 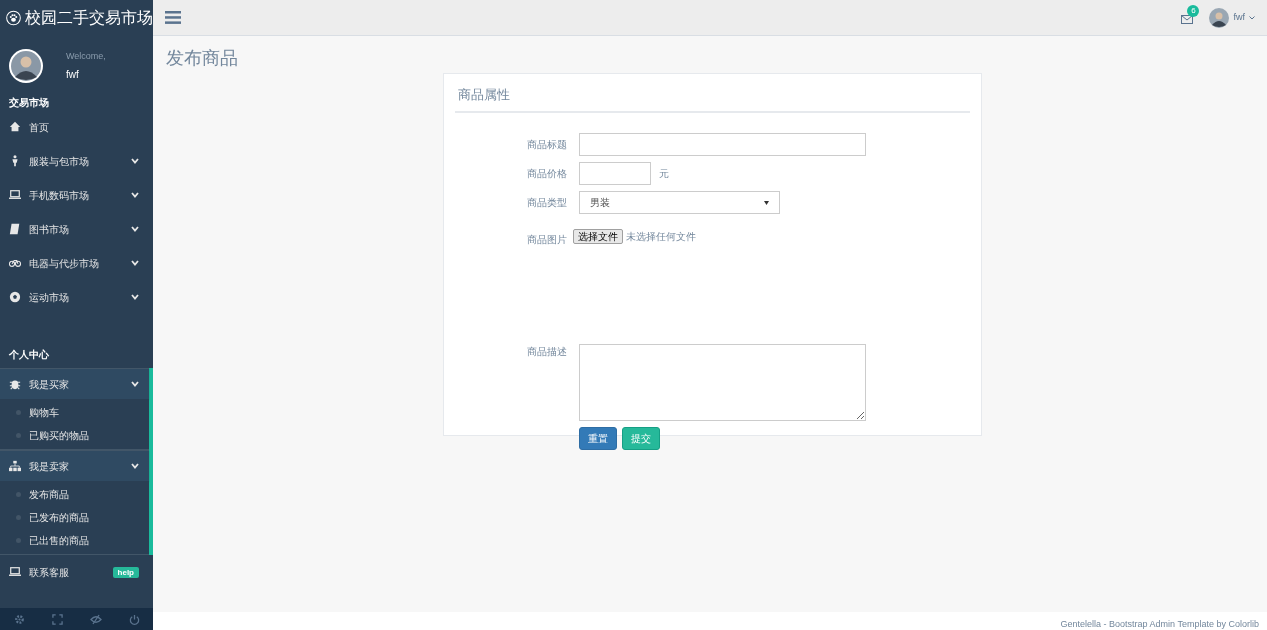 What do you see at coordinates (766, 202) in the screenshot?
I see `dropdown-arrow-icon` at bounding box center [766, 202].